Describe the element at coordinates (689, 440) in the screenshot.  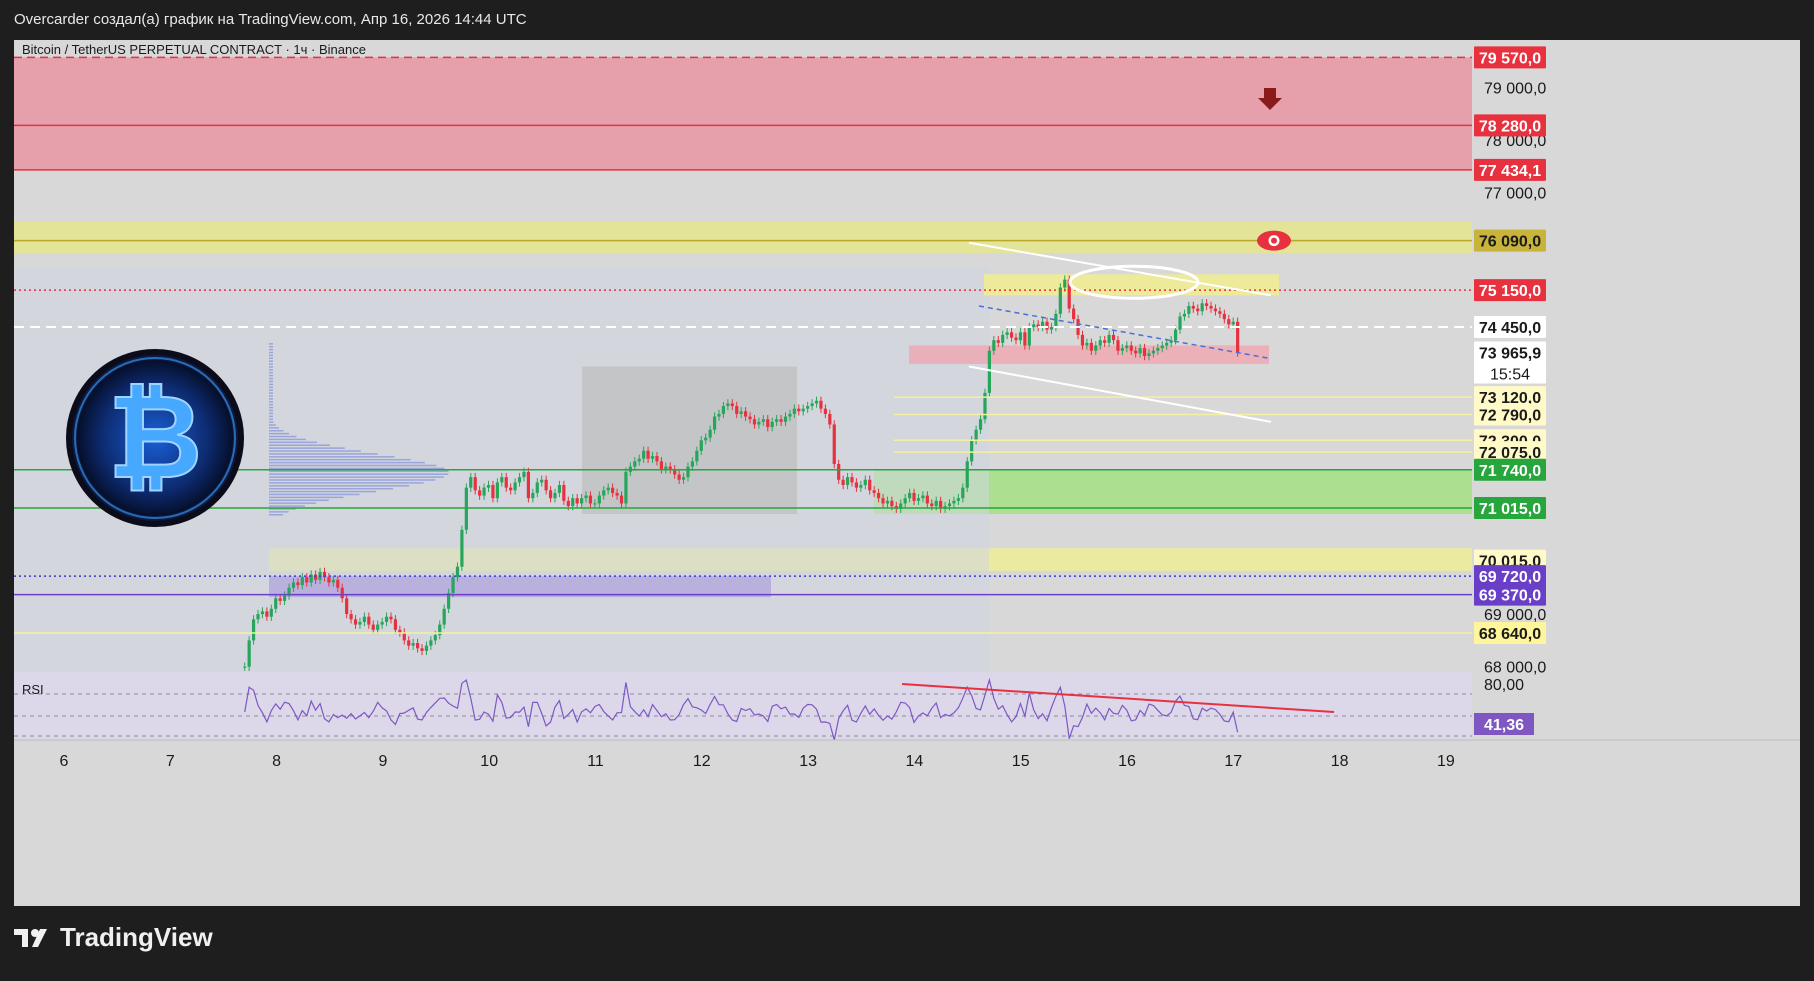
I see `consolidation-box` at that location.